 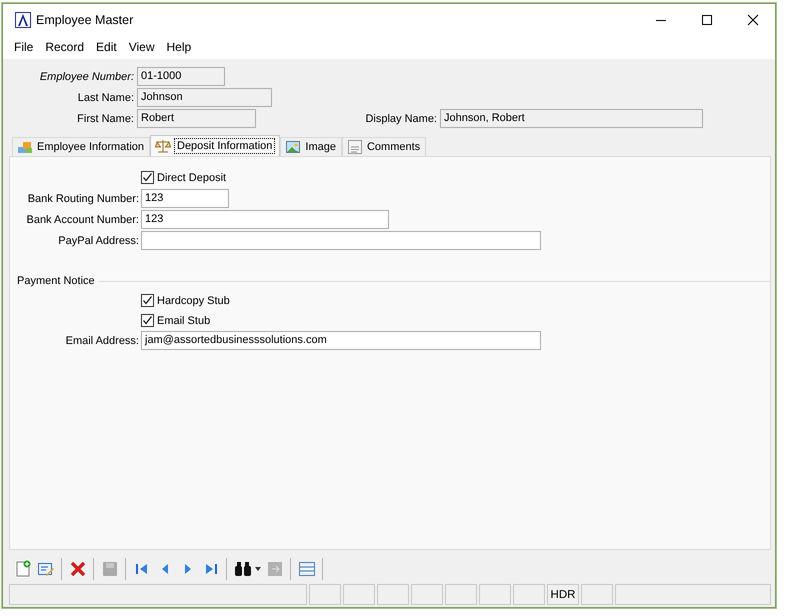 What do you see at coordinates (215, 145) in the screenshot?
I see `tab: Deposit Information` at bounding box center [215, 145].